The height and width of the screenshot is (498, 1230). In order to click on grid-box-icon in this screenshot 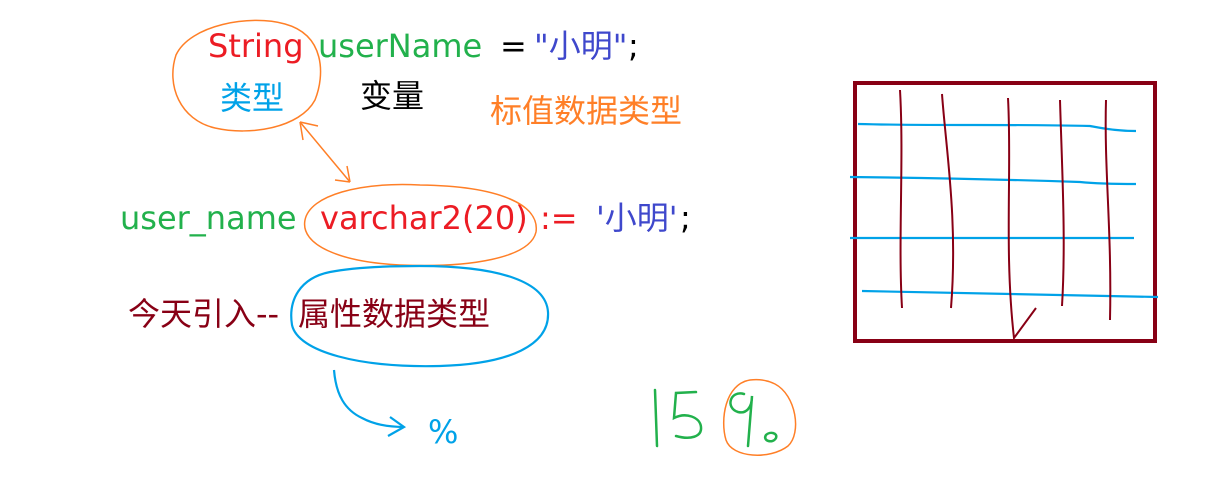, I will do `click(1004, 212)`.